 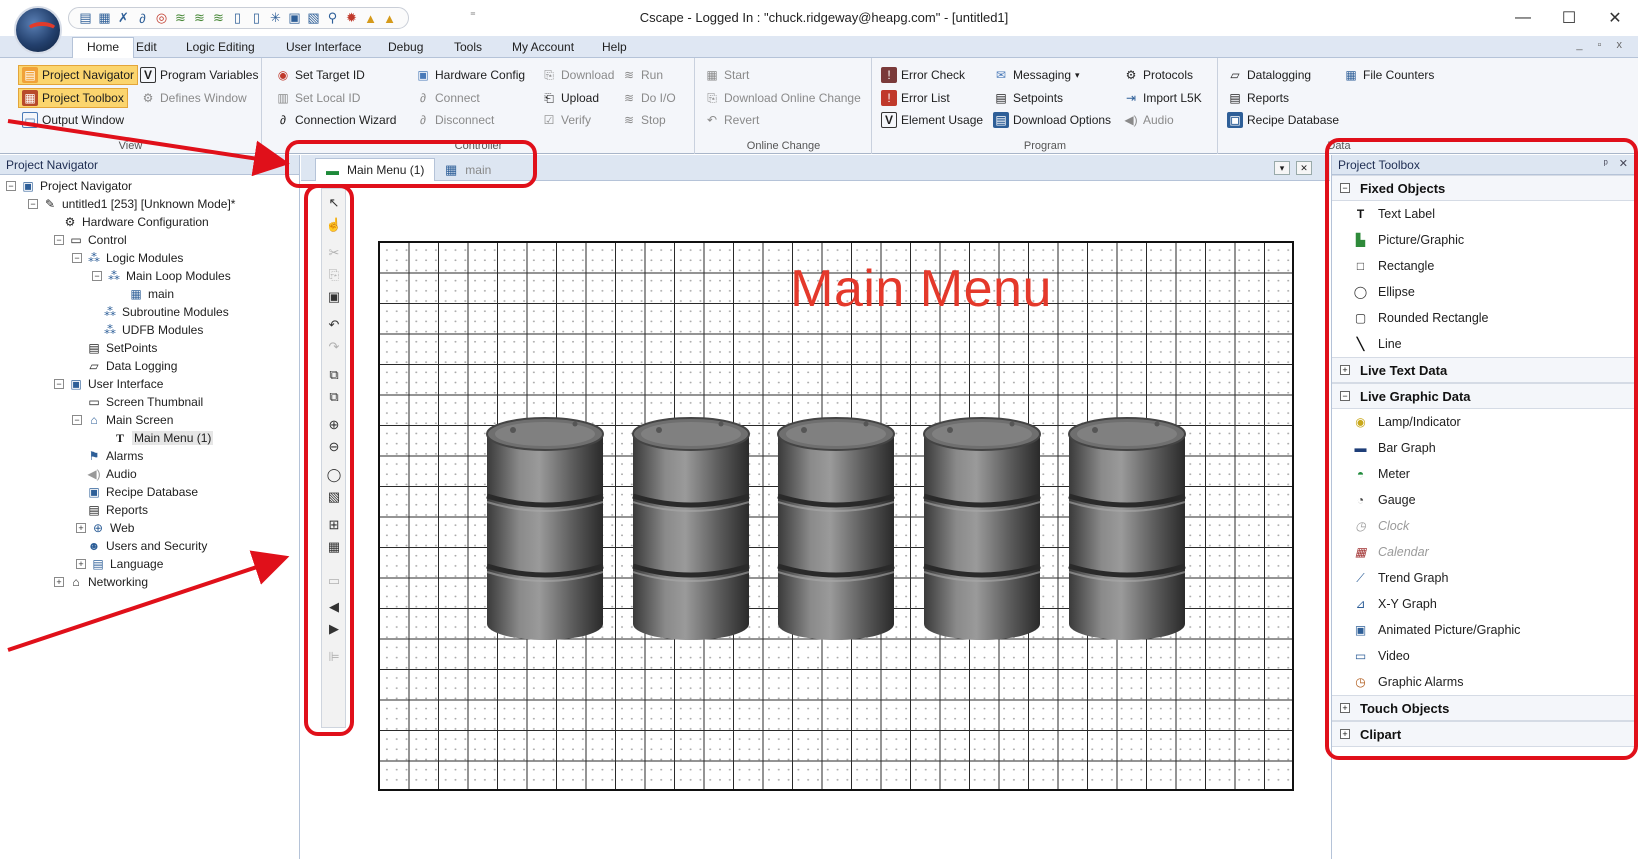 What do you see at coordinates (1485, 318) in the screenshot?
I see `toolbox-item-rounded-rectangle: ▢ Rounded Rectangle` at bounding box center [1485, 318].